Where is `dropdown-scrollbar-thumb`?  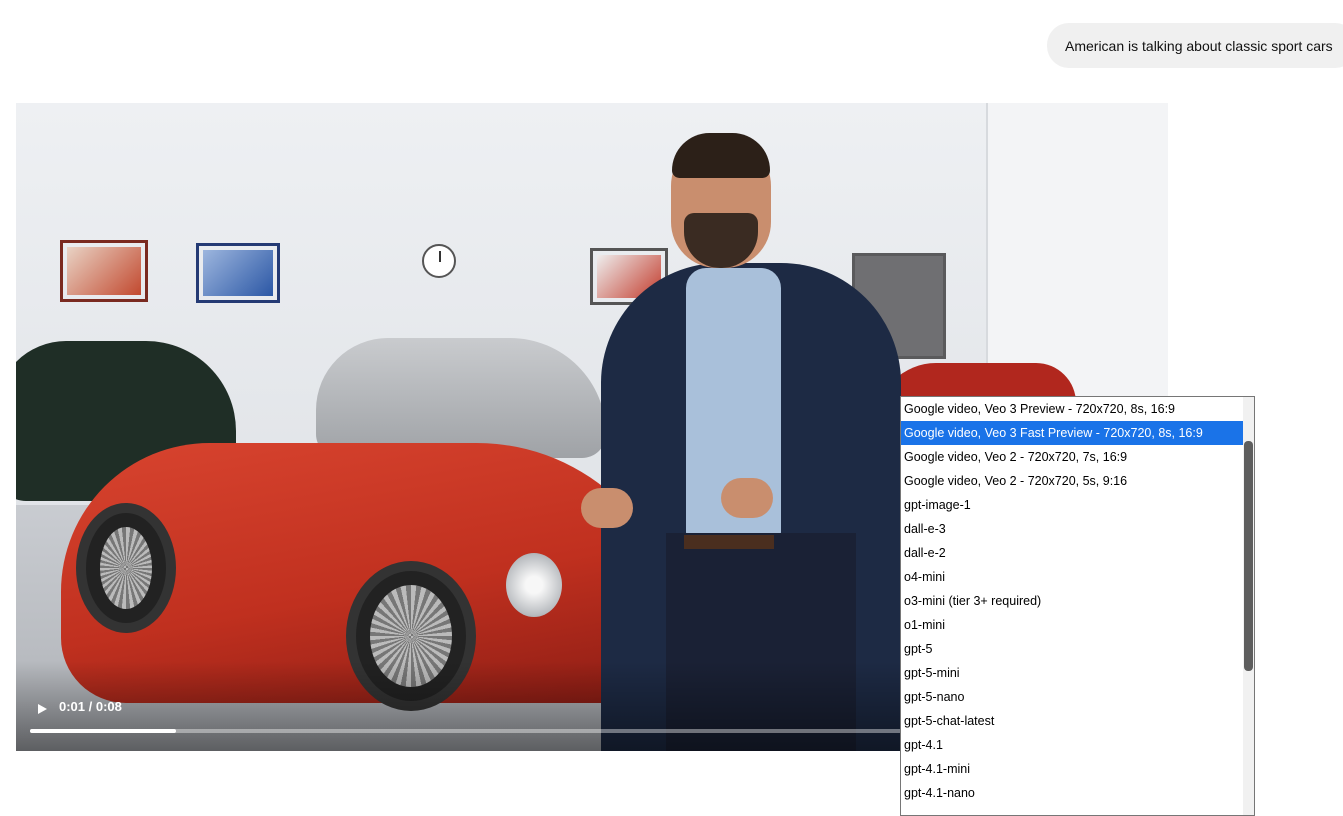 dropdown-scrollbar-thumb is located at coordinates (1248, 556).